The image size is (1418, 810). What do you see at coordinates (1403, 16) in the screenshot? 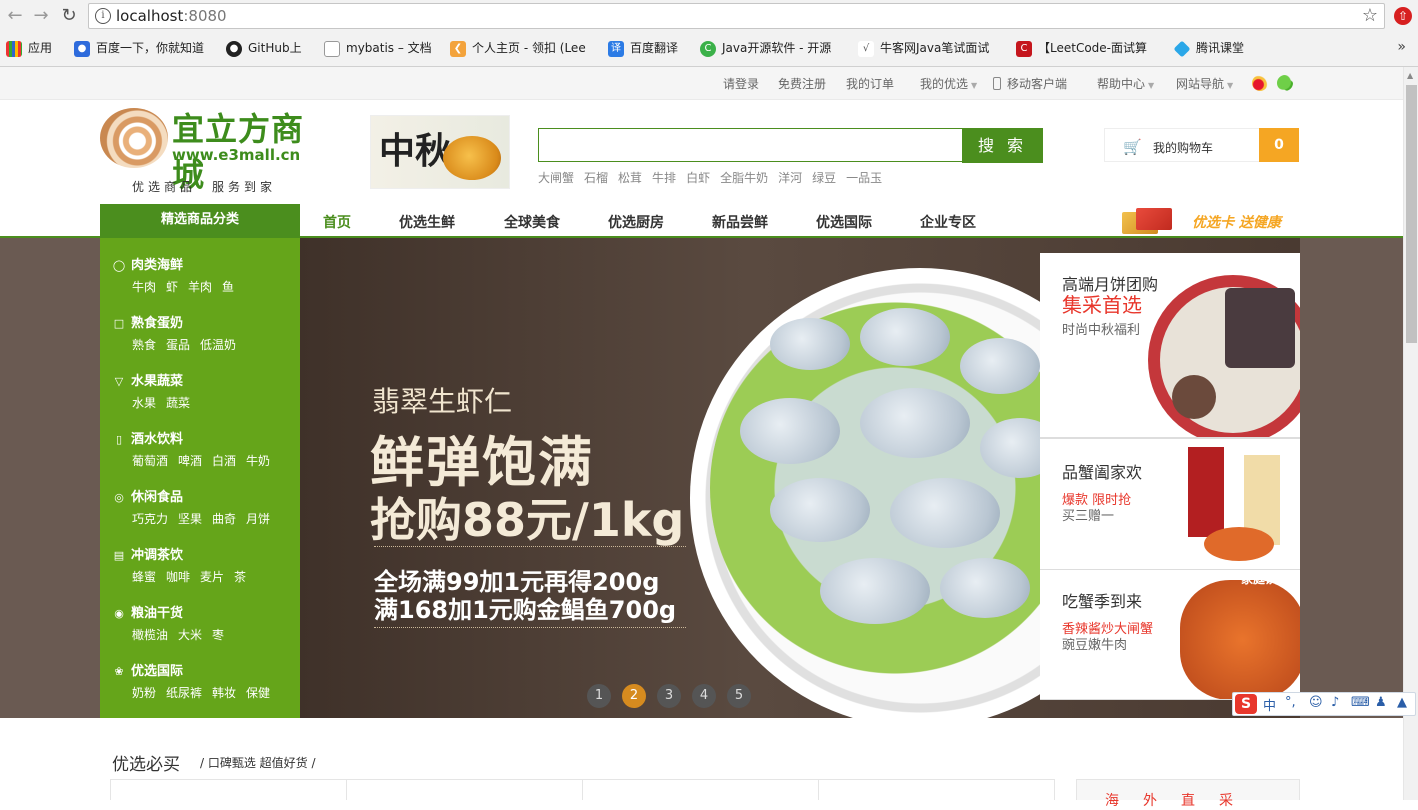
I see `extension-icon: ⇧` at bounding box center [1403, 16].